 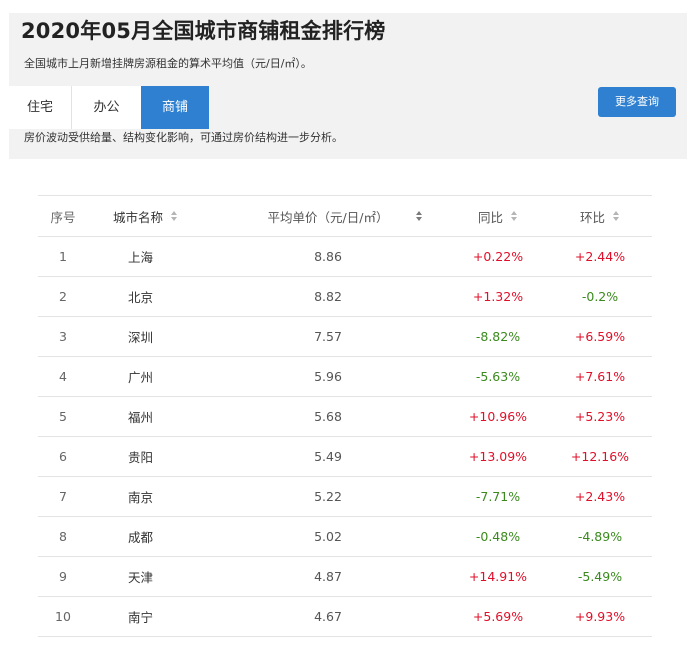 What do you see at coordinates (63, 576) in the screenshot?
I see `rank-cell: 9` at bounding box center [63, 576].